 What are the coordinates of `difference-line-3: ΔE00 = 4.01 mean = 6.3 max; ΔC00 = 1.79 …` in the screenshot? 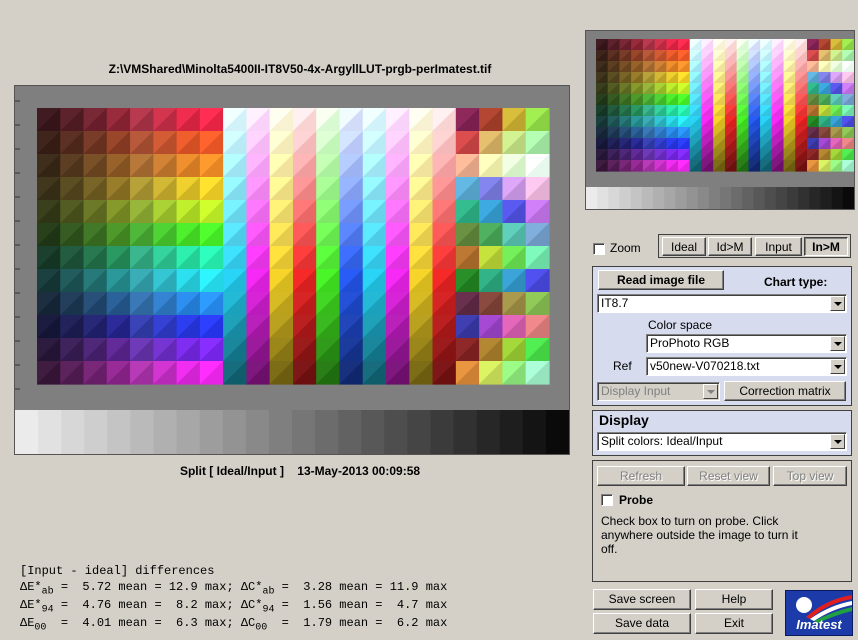 It's located at (234, 625).